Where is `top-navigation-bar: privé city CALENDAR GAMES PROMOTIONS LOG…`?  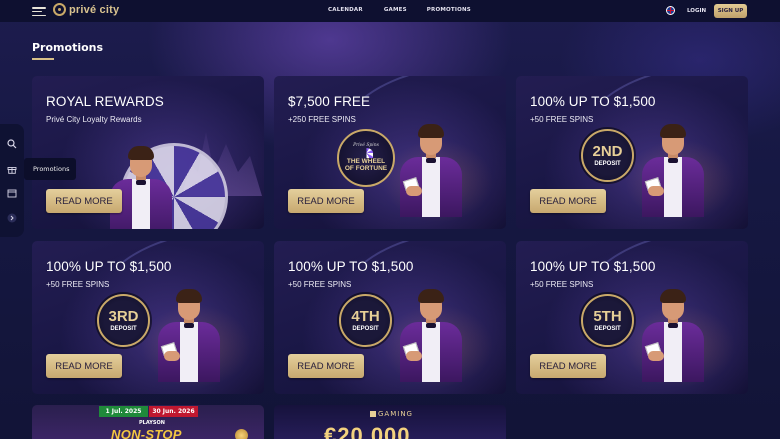
top-navigation-bar: privé city CALENDAR GAMES PROMOTIONS LOG… is located at coordinates (390, 11).